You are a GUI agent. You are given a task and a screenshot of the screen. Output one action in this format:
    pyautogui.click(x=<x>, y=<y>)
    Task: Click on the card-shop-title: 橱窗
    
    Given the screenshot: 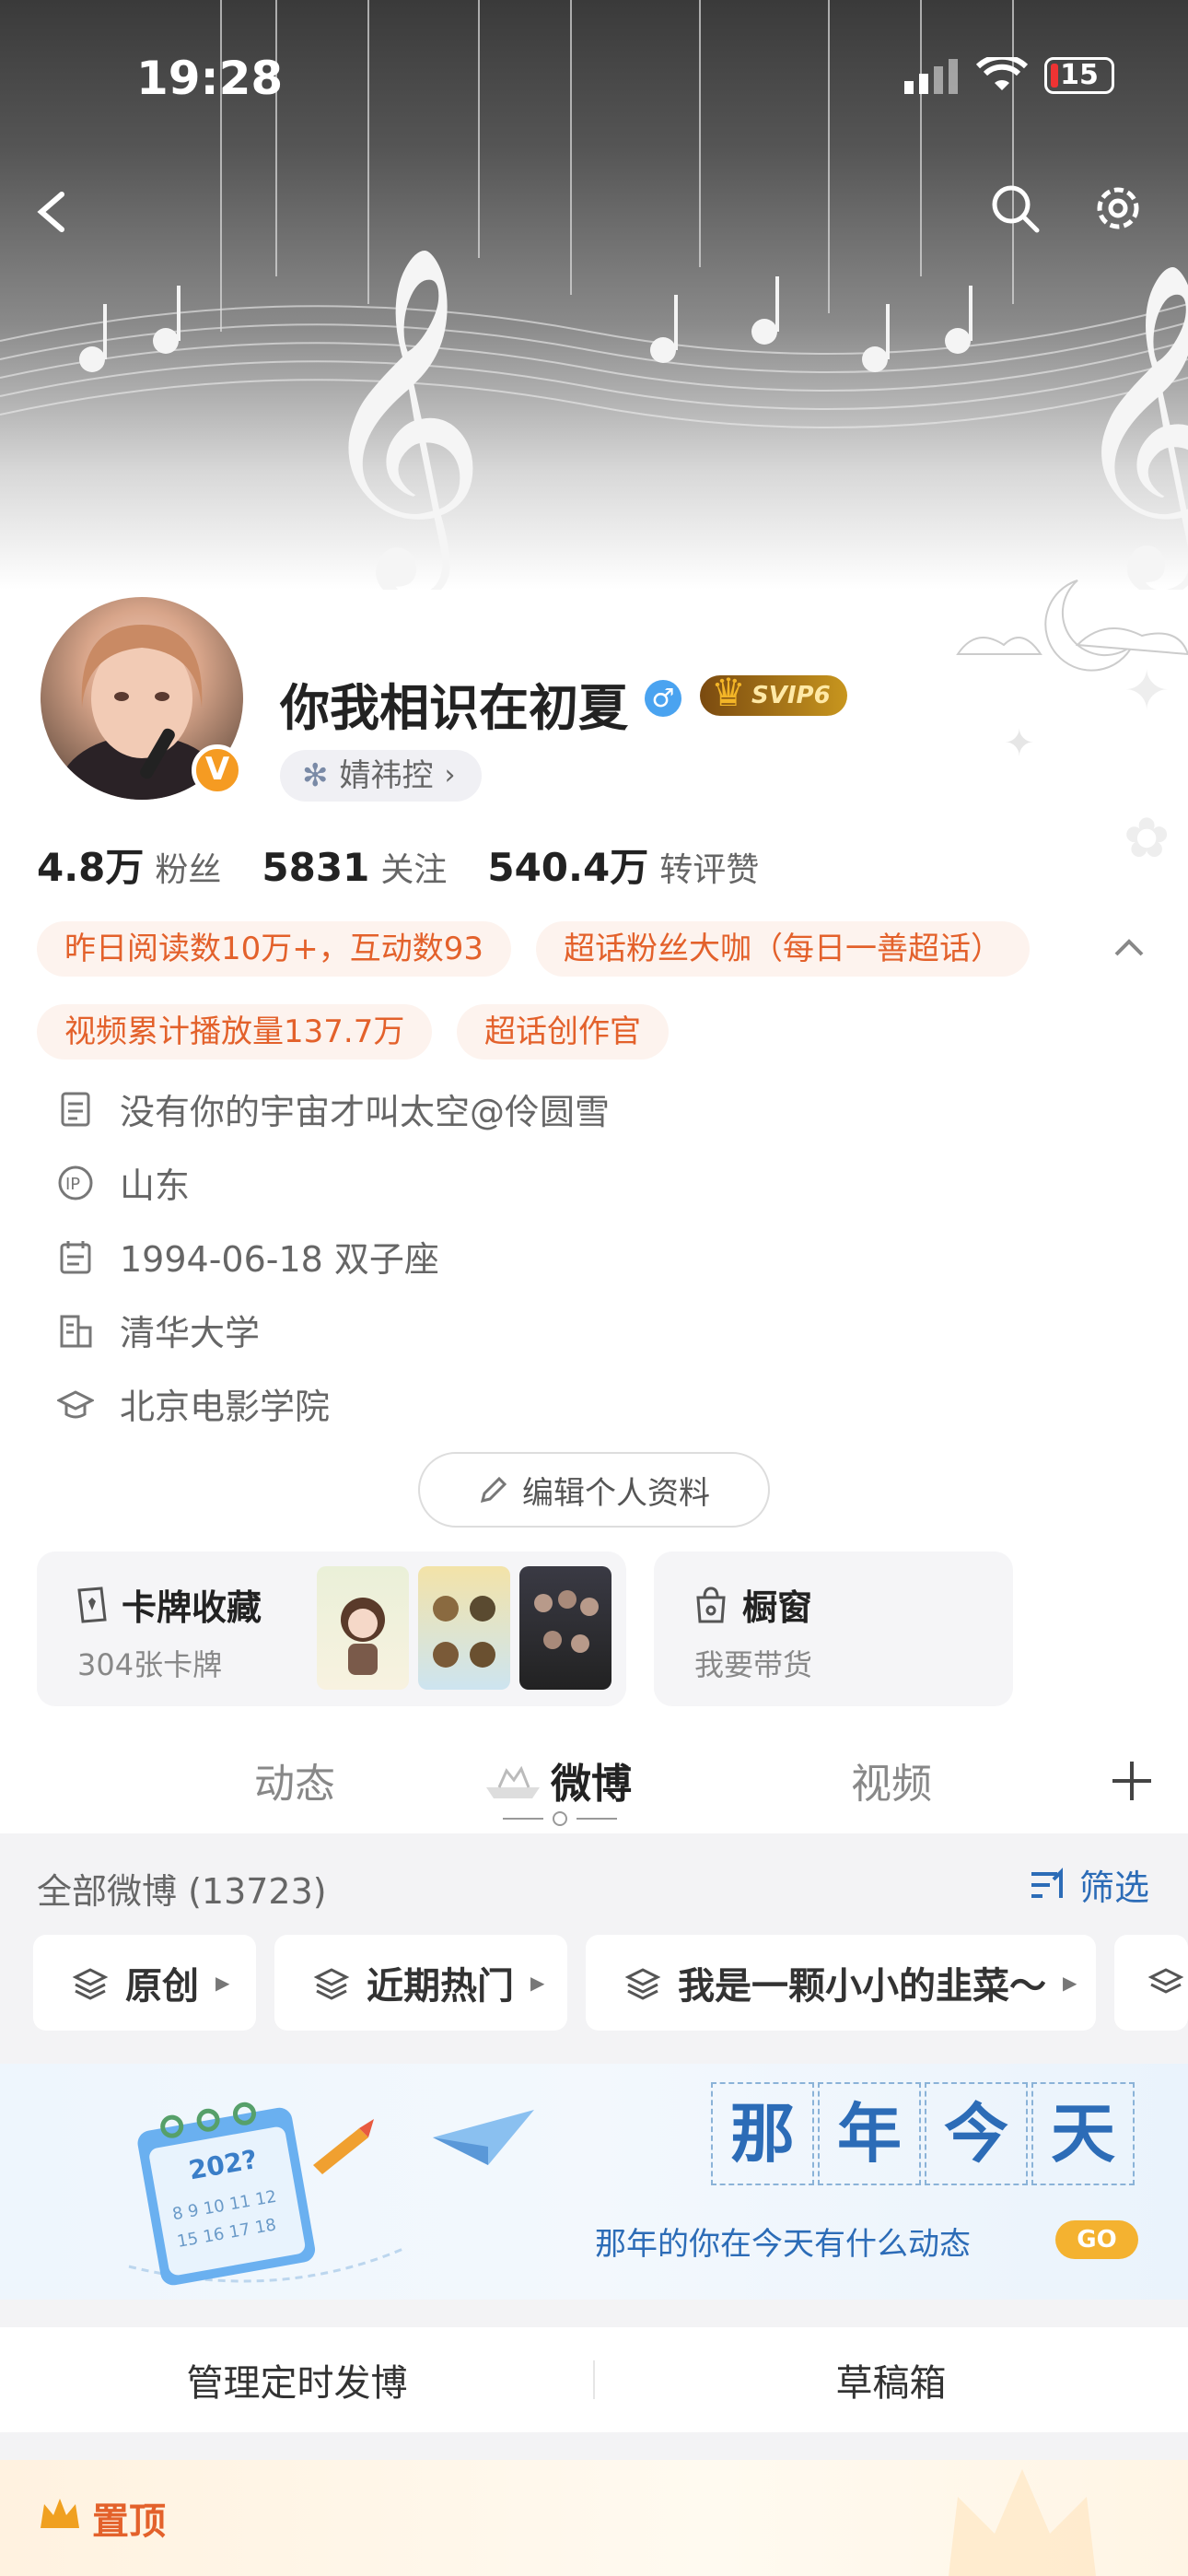 What is the action you would take?
    pyautogui.click(x=777, y=1607)
    